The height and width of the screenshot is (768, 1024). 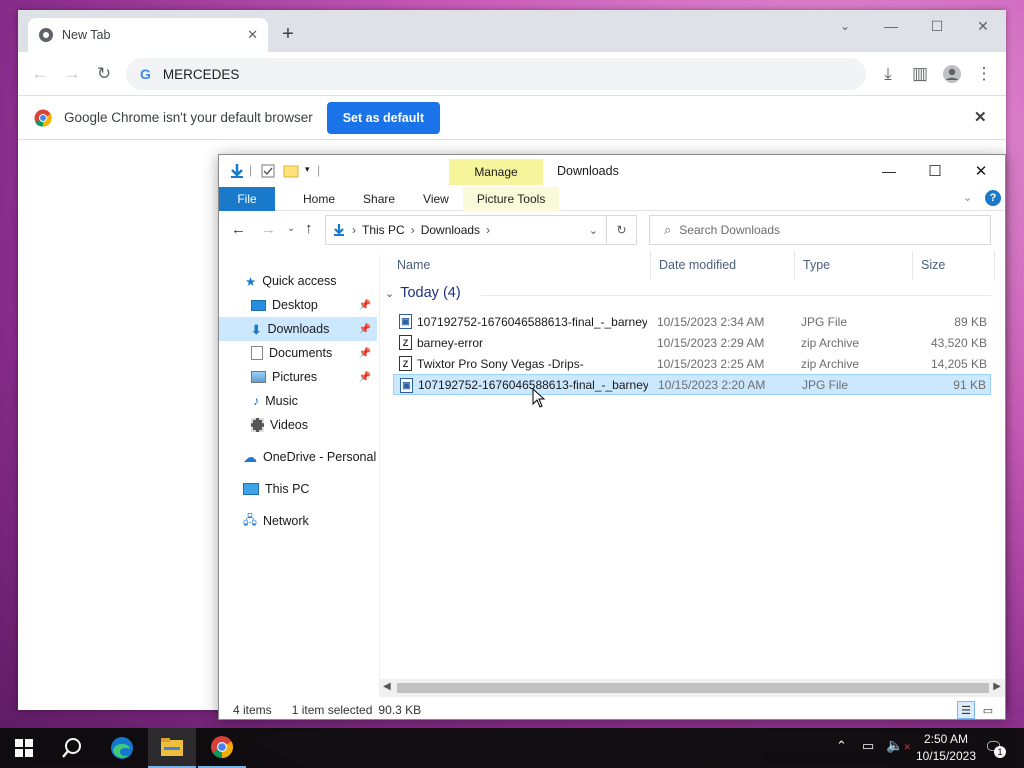 I want to click on chrome-taskbar-icon, so click(x=222, y=748).